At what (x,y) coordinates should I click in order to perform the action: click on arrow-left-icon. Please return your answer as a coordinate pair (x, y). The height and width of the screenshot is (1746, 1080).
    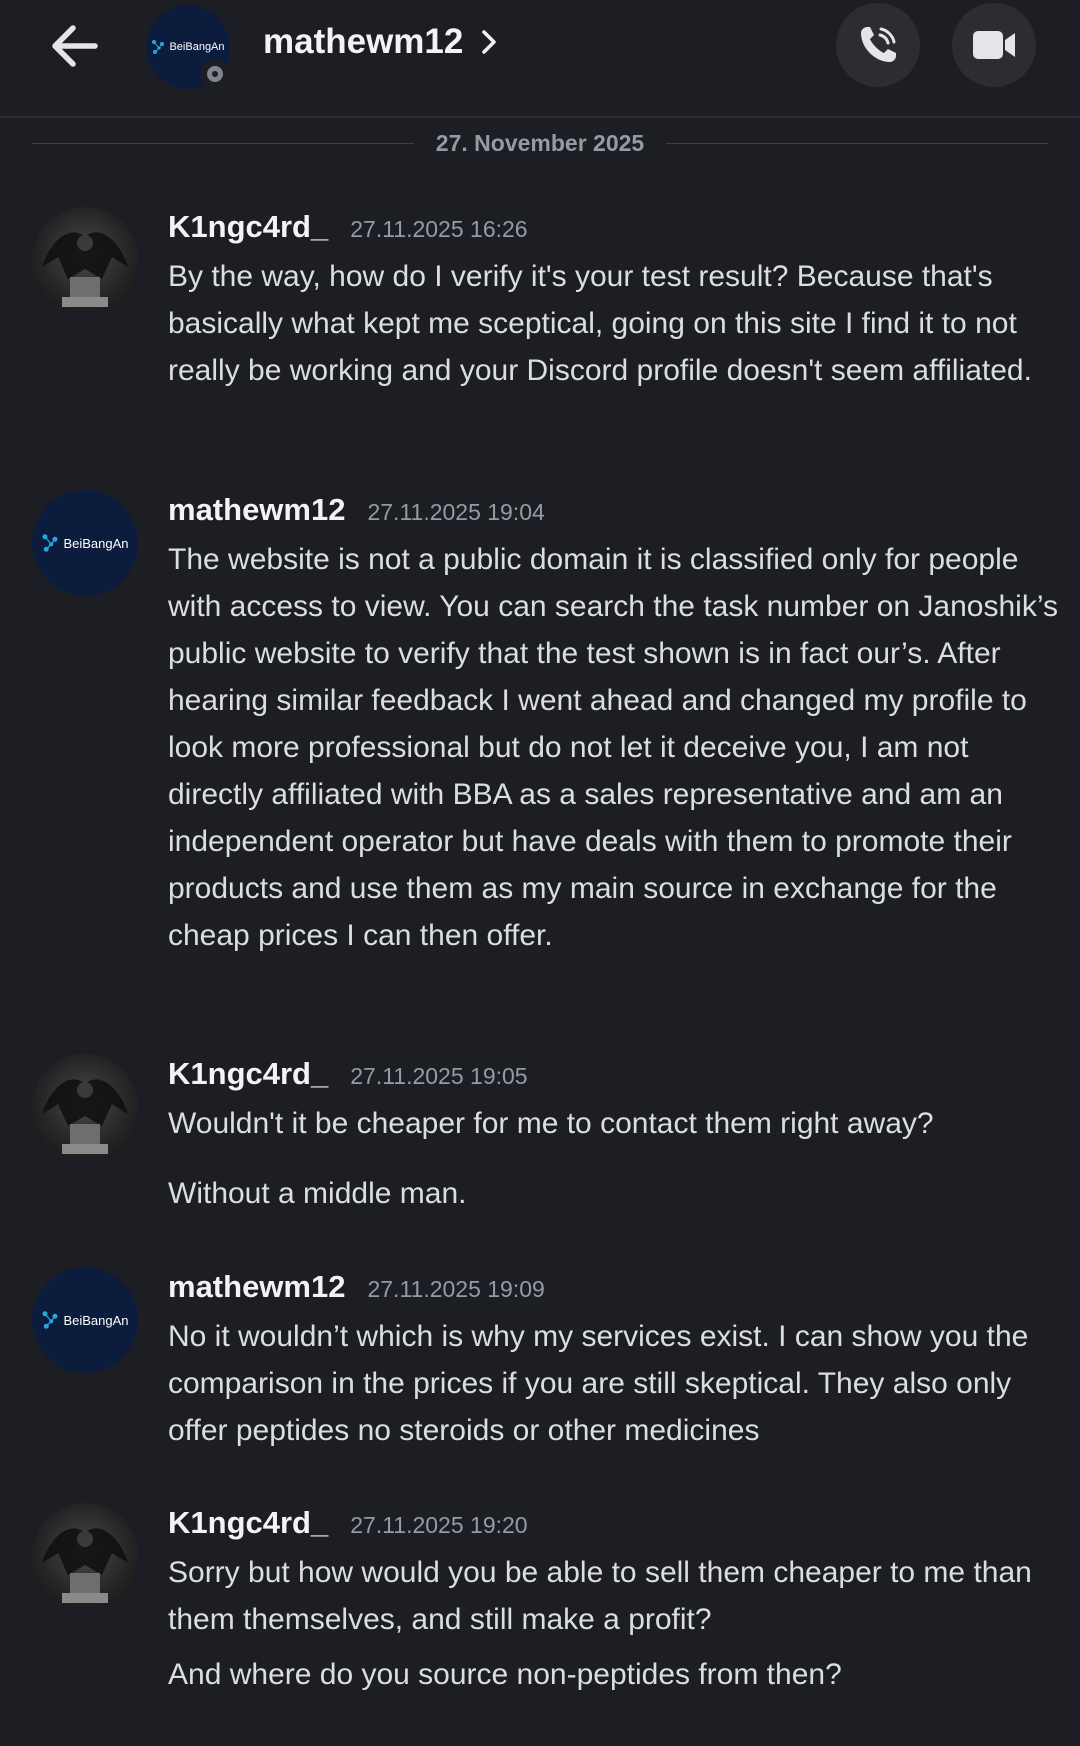
    Looking at the image, I should click on (75, 46).